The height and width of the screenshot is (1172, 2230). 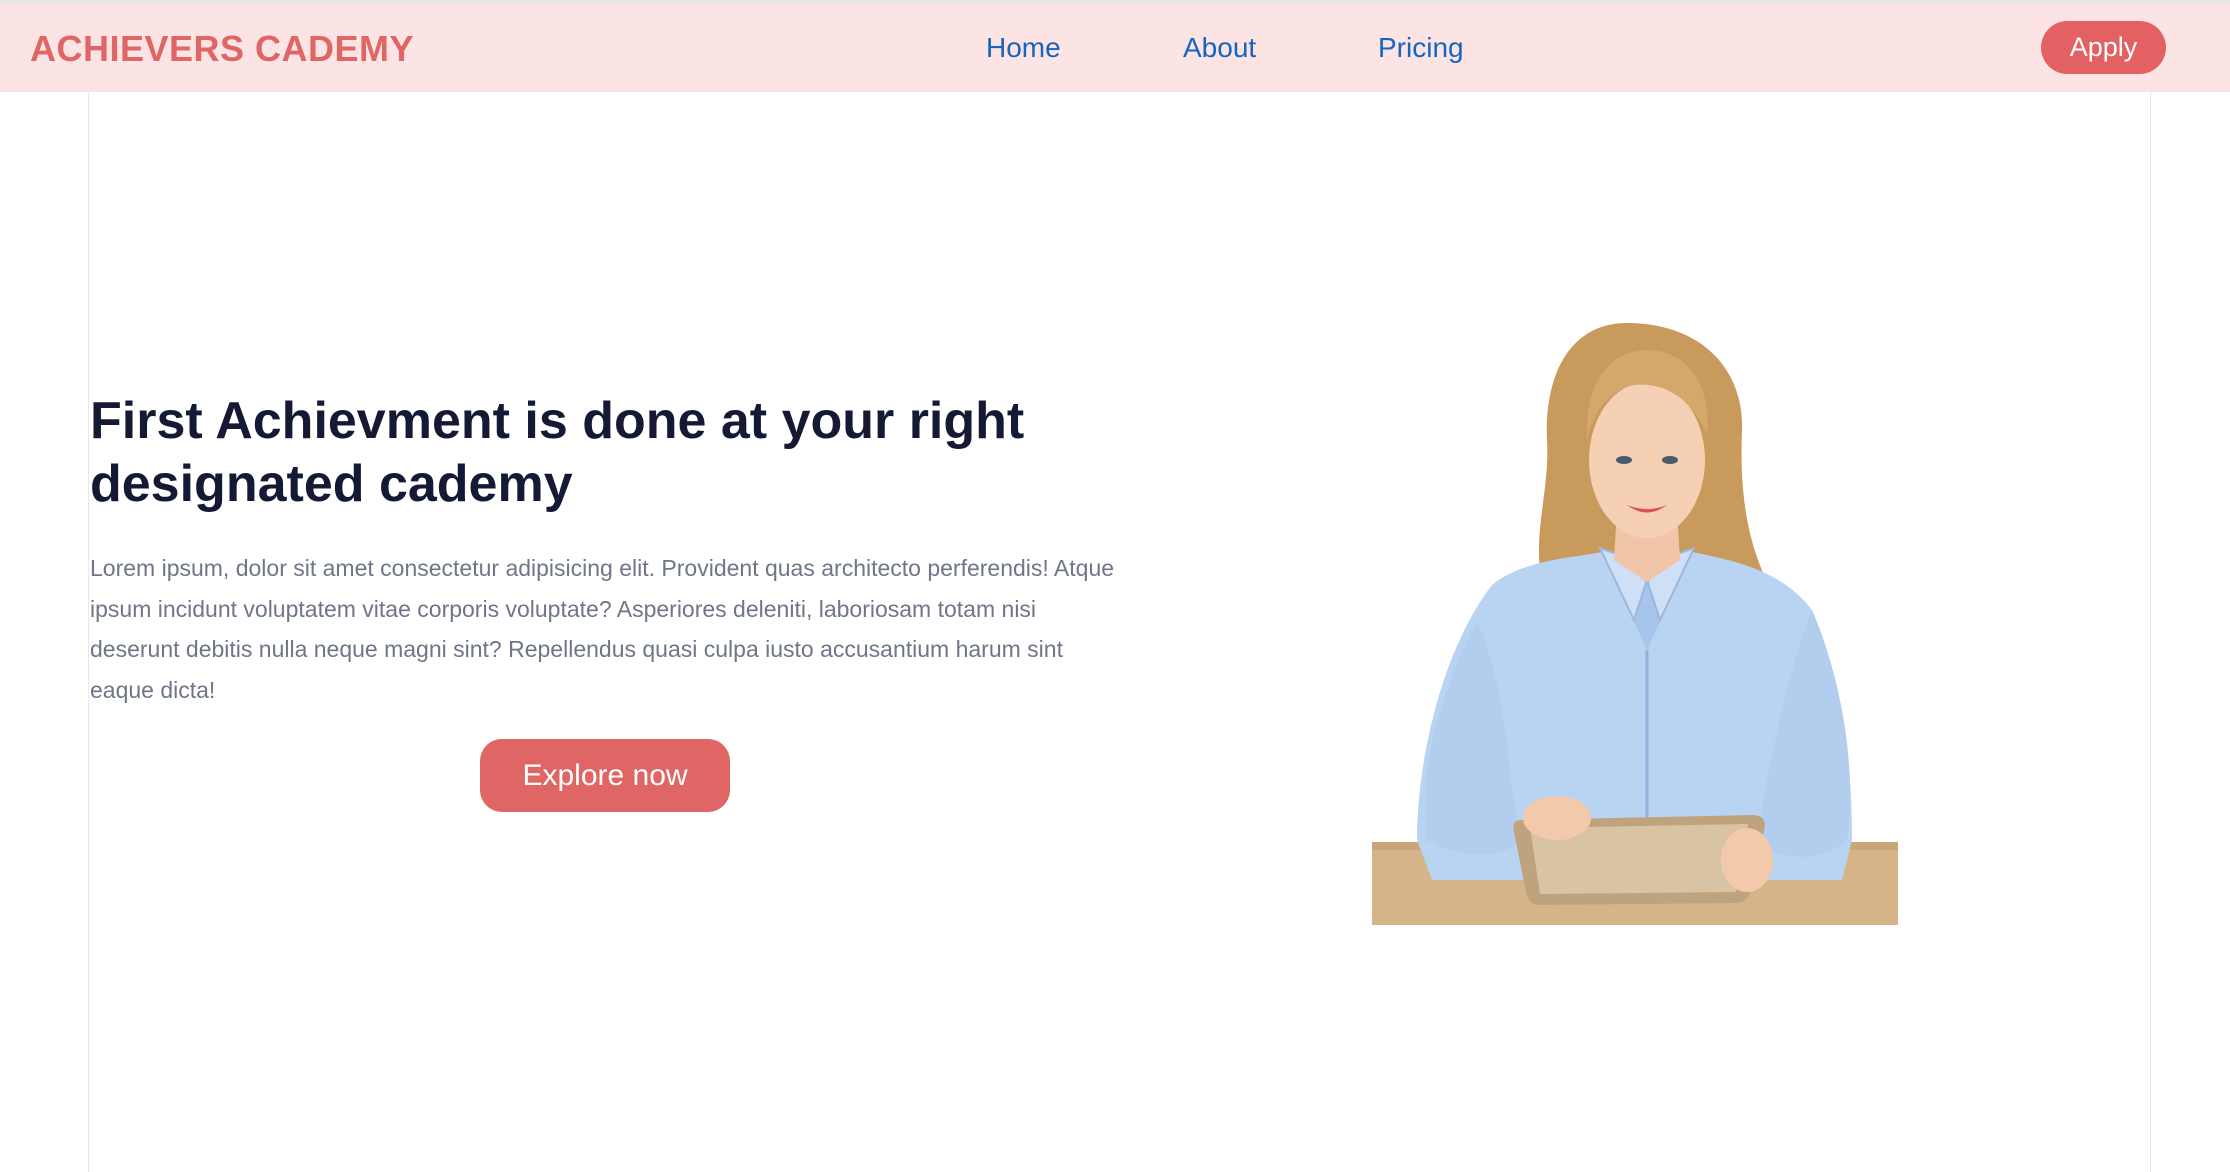 What do you see at coordinates (605, 775) in the screenshot?
I see `explore-now-button: Explore now` at bounding box center [605, 775].